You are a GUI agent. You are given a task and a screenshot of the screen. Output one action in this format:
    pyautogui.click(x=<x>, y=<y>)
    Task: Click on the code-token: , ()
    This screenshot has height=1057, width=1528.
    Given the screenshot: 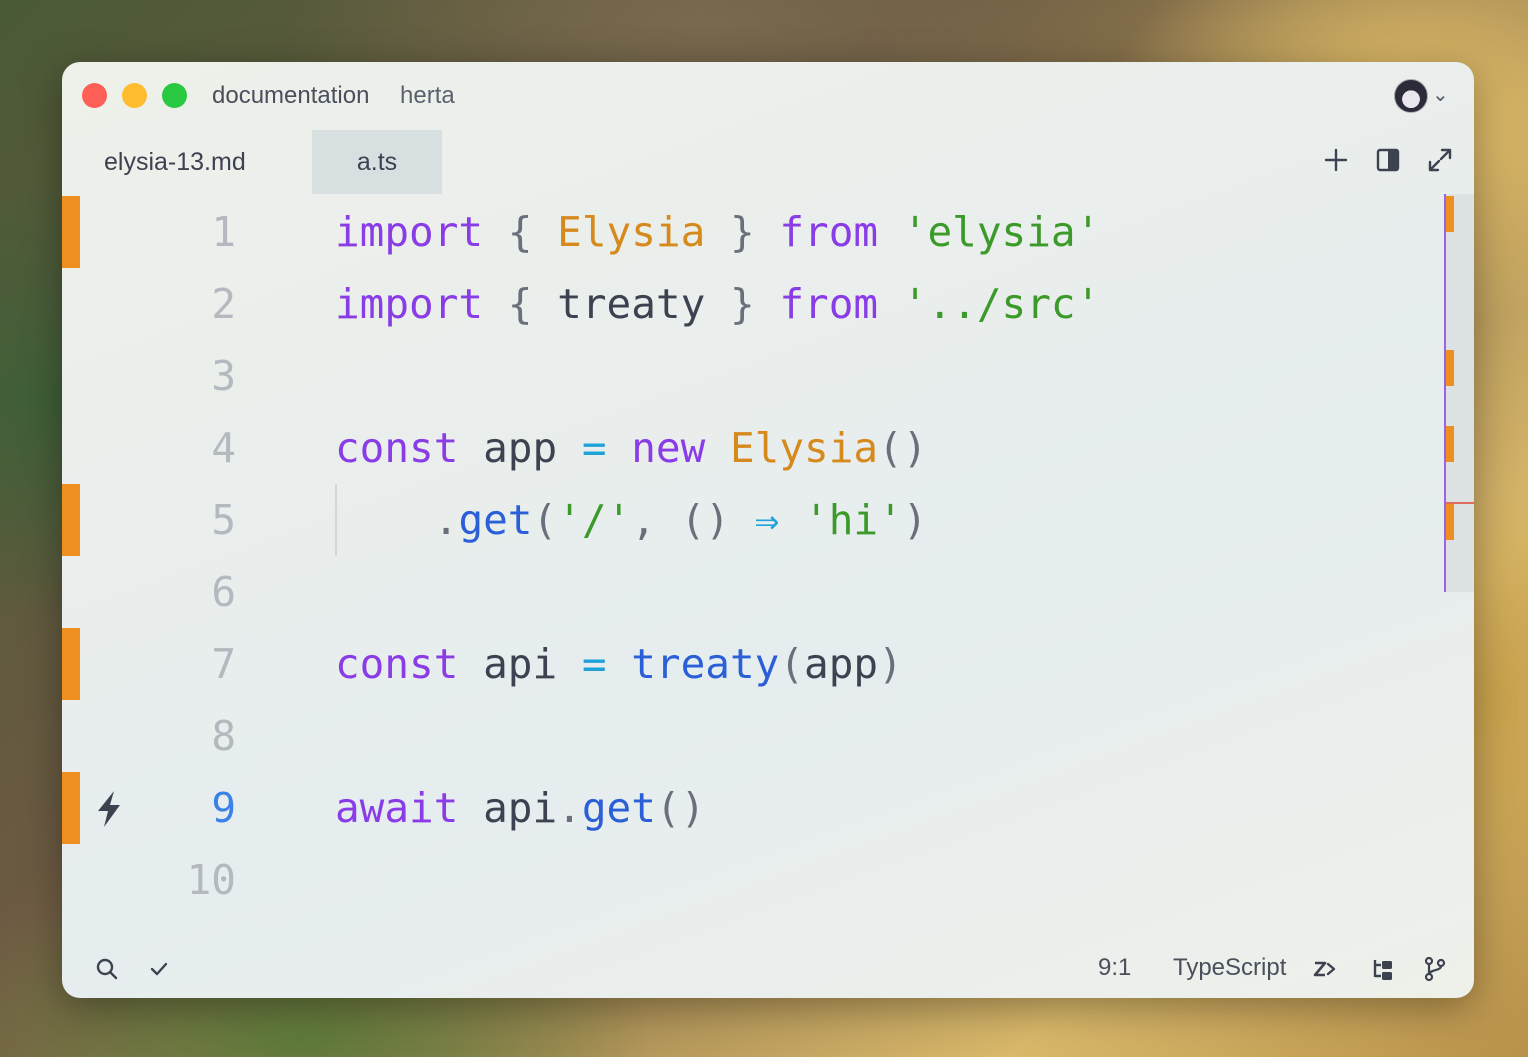 What is the action you would take?
    pyautogui.click(x=693, y=520)
    